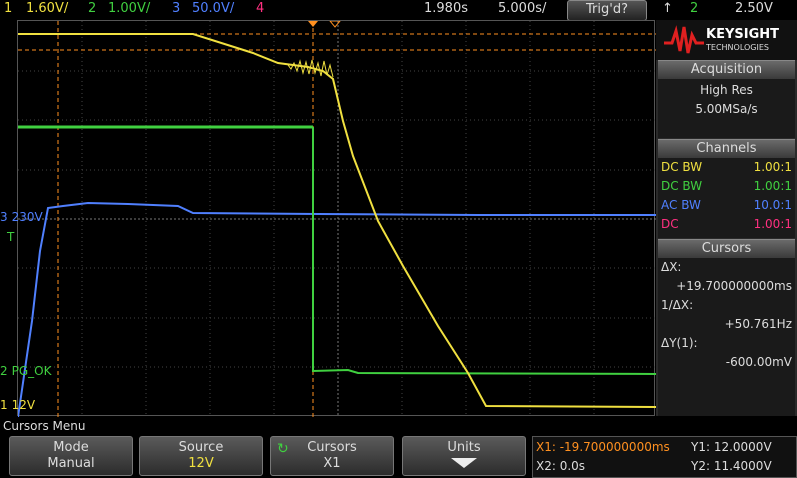 The image size is (797, 478). Describe the element at coordinates (332, 463) in the screenshot. I see `cursors-value: X1` at that location.